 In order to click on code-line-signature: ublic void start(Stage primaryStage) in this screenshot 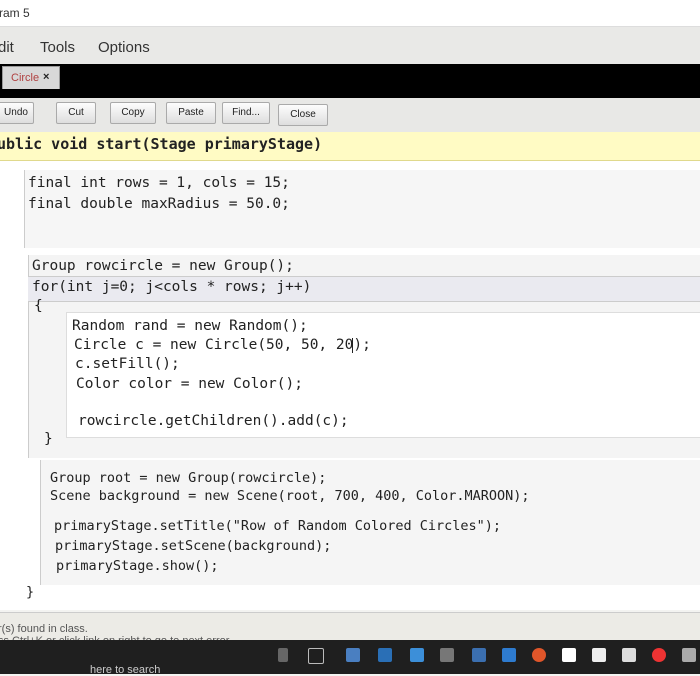, I will do `click(161, 144)`.